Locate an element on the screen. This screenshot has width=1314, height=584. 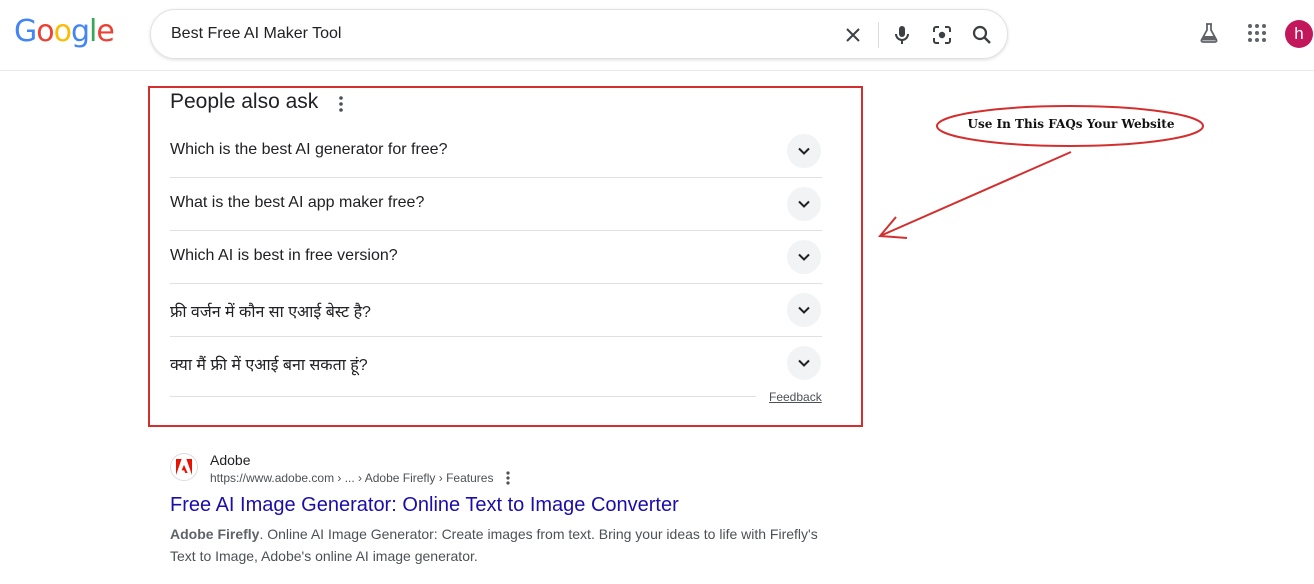
paa-question-text: Which AI is best in free version? is located at coordinates (284, 255).